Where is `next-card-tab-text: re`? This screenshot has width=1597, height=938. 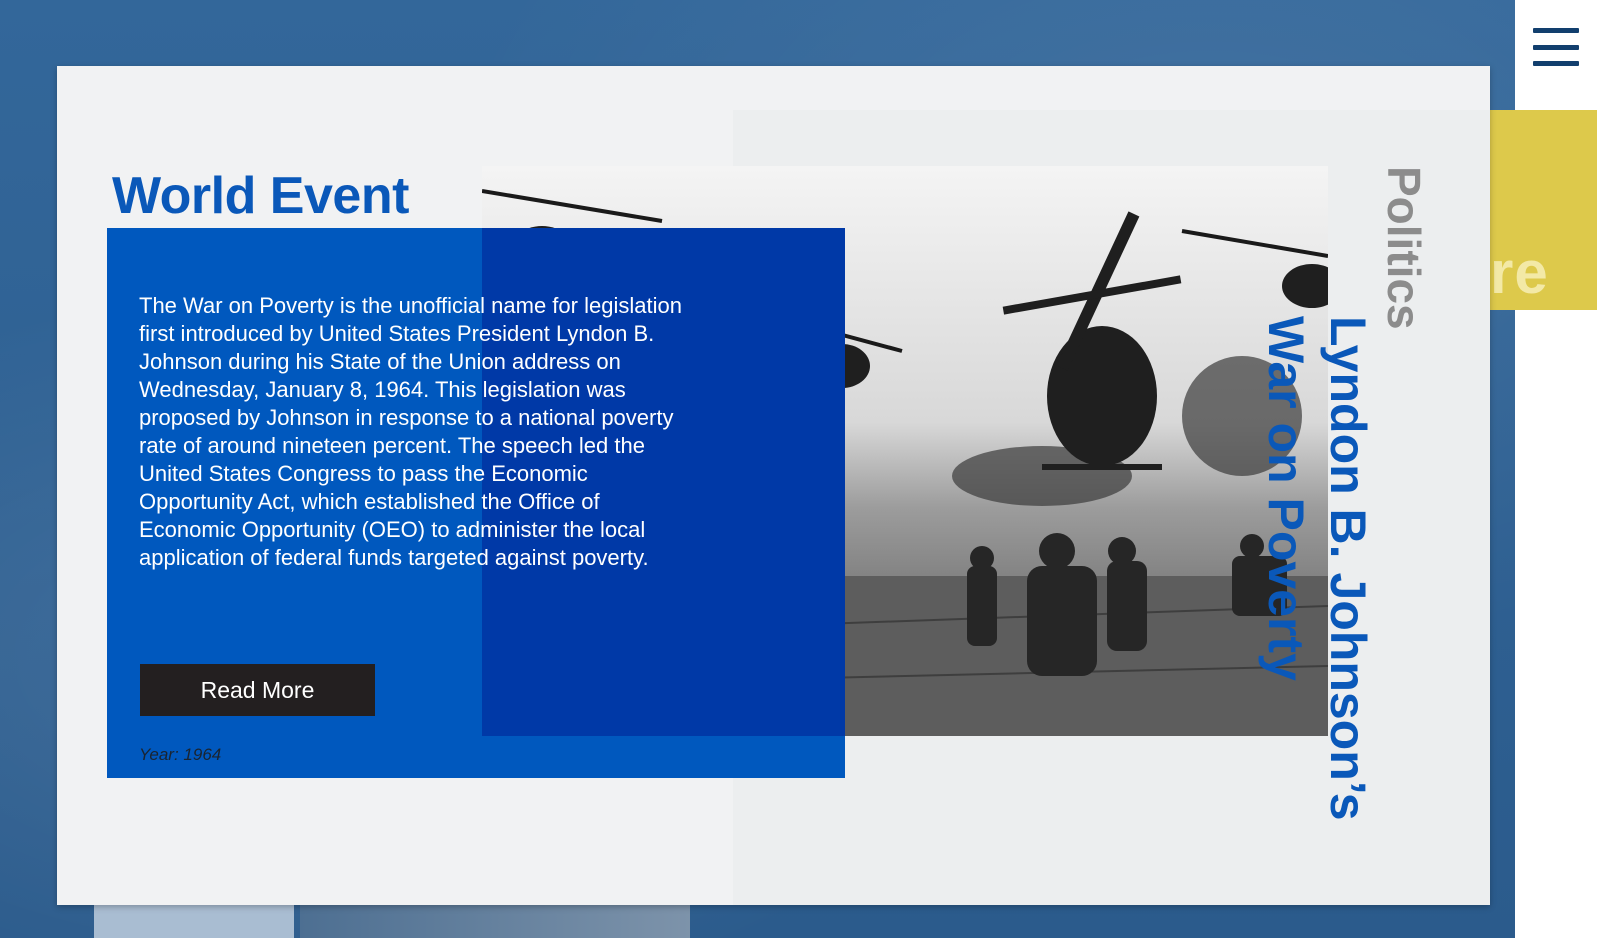 next-card-tab-text: re is located at coordinates (1519, 272).